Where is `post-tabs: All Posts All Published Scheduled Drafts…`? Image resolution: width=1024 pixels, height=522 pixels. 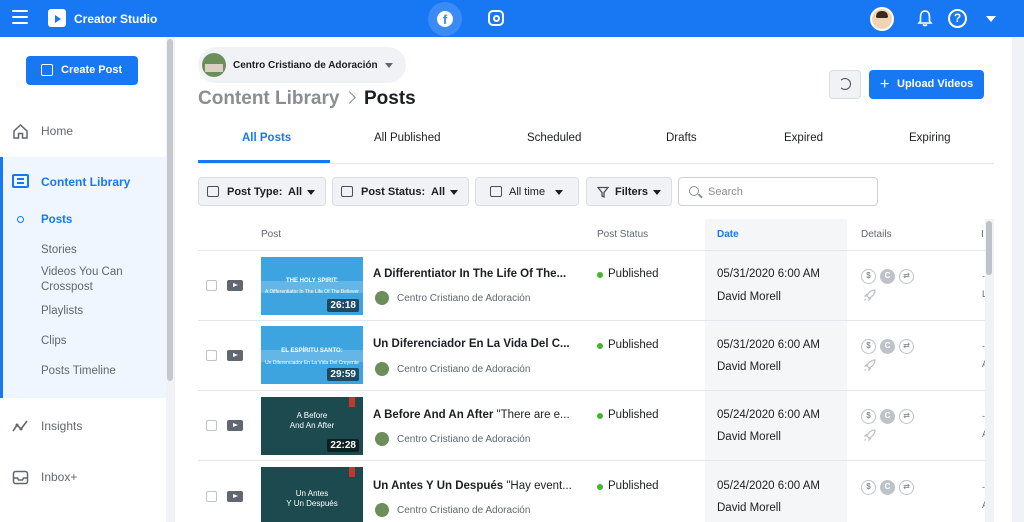
post-tabs: All Posts All Published Scheduled Drafts… is located at coordinates (596, 144).